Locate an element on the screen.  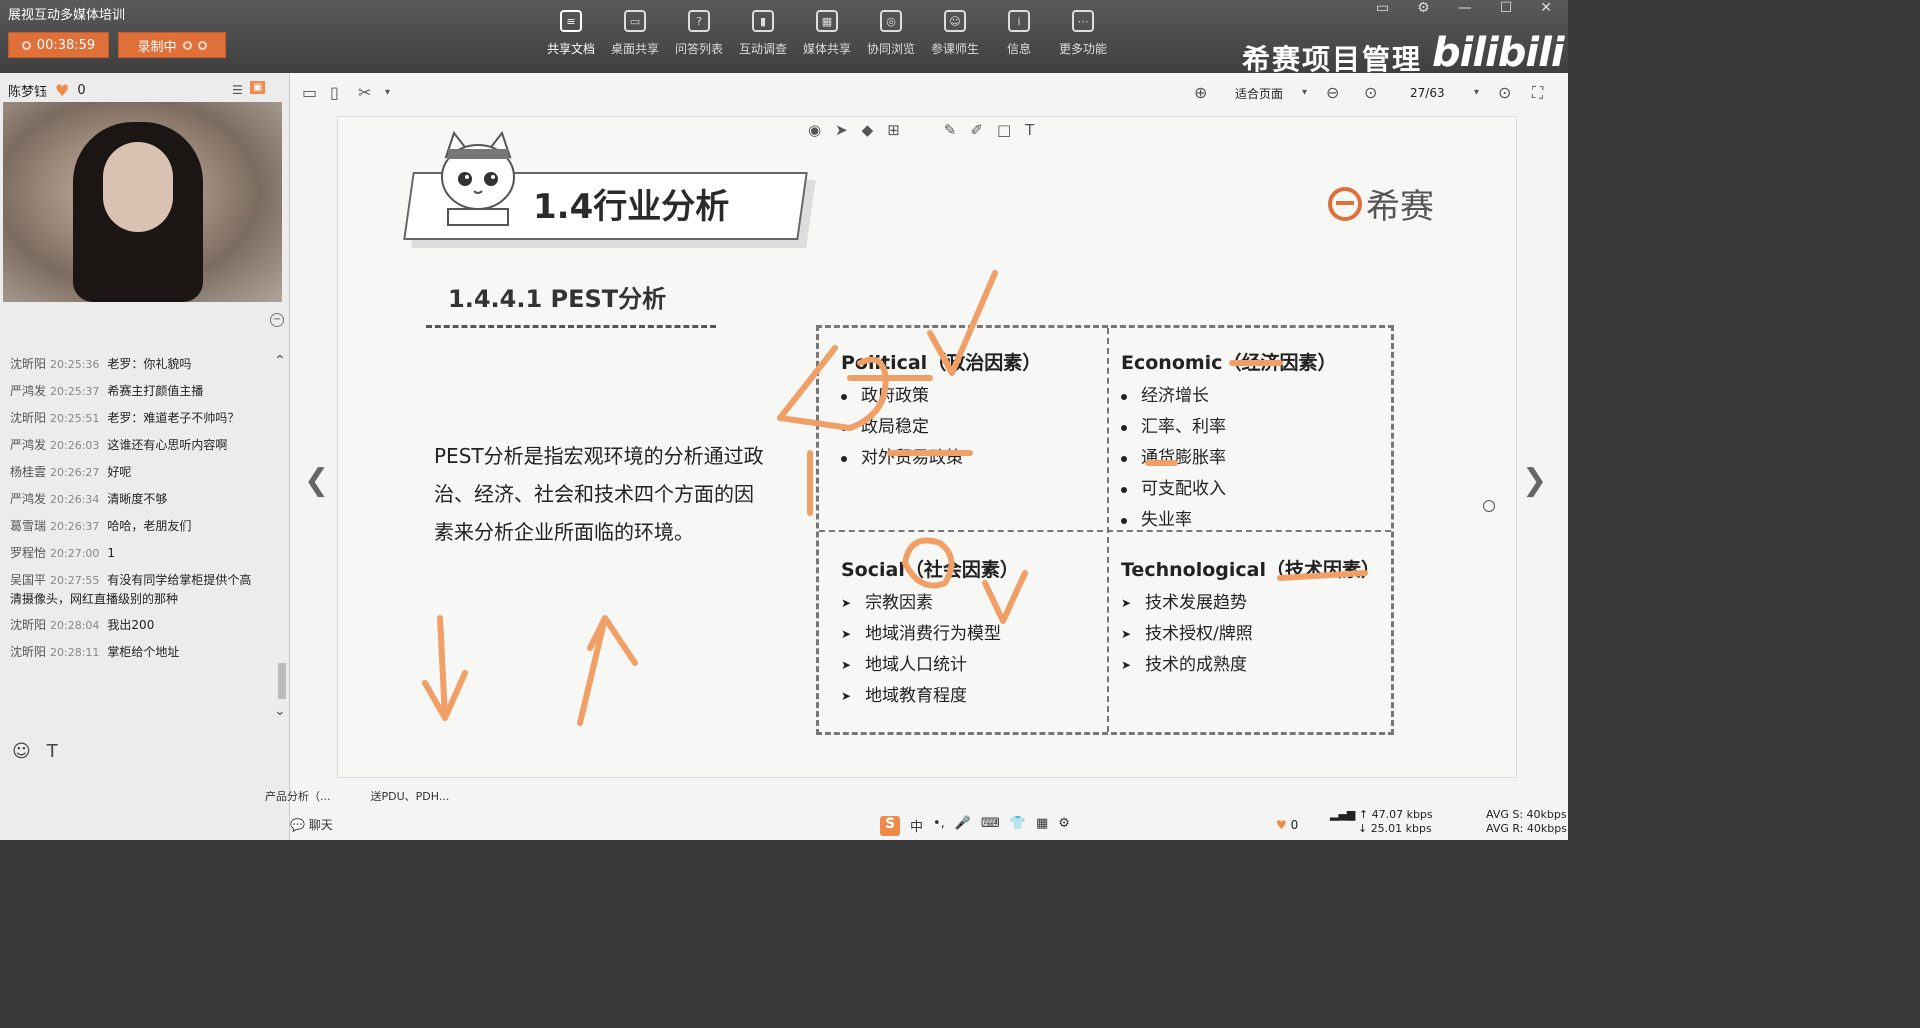
network-stats: ▂▄▆ ↑ 47.07 kbps ↓ 25.01 kbps is located at coordinates (1381, 821).